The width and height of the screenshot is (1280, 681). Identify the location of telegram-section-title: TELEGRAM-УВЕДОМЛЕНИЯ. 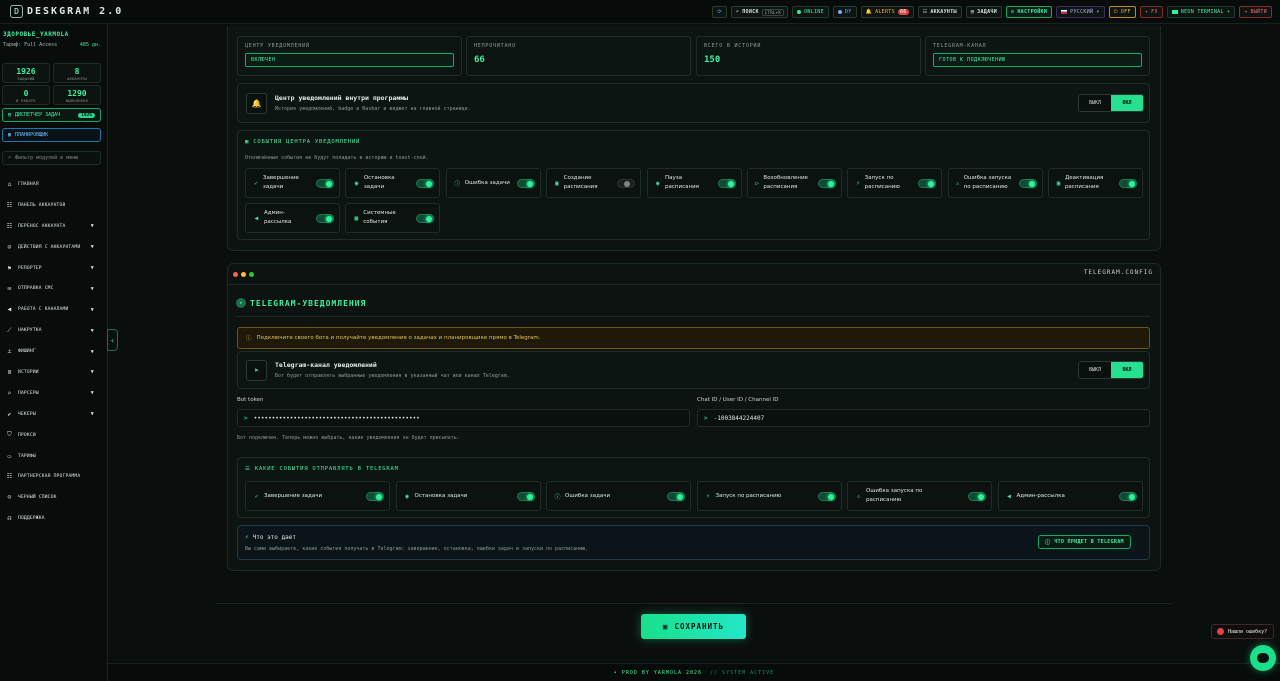
(308, 303).